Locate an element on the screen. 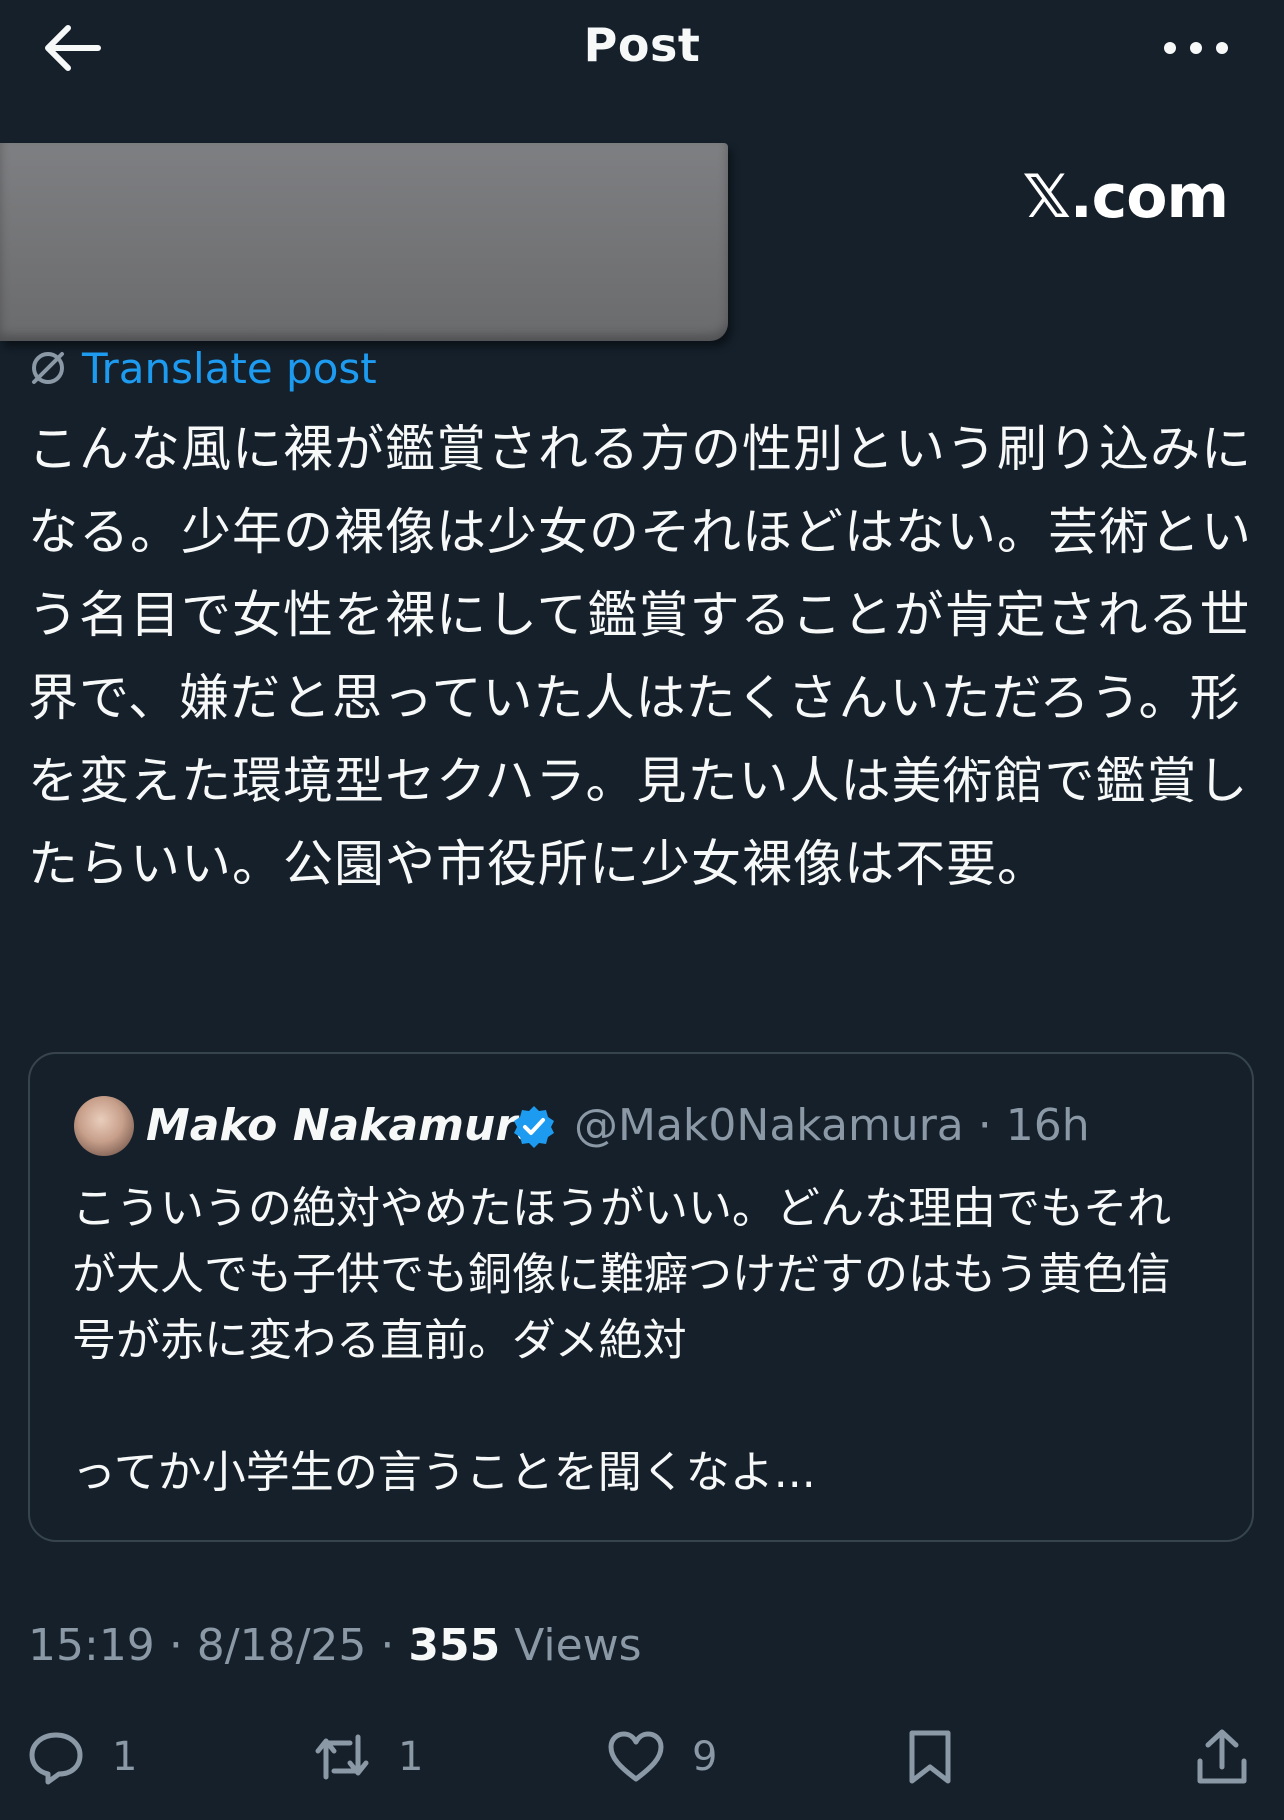  quoted-author-handle: @Mak0Nakamura · 16h is located at coordinates (832, 1126).